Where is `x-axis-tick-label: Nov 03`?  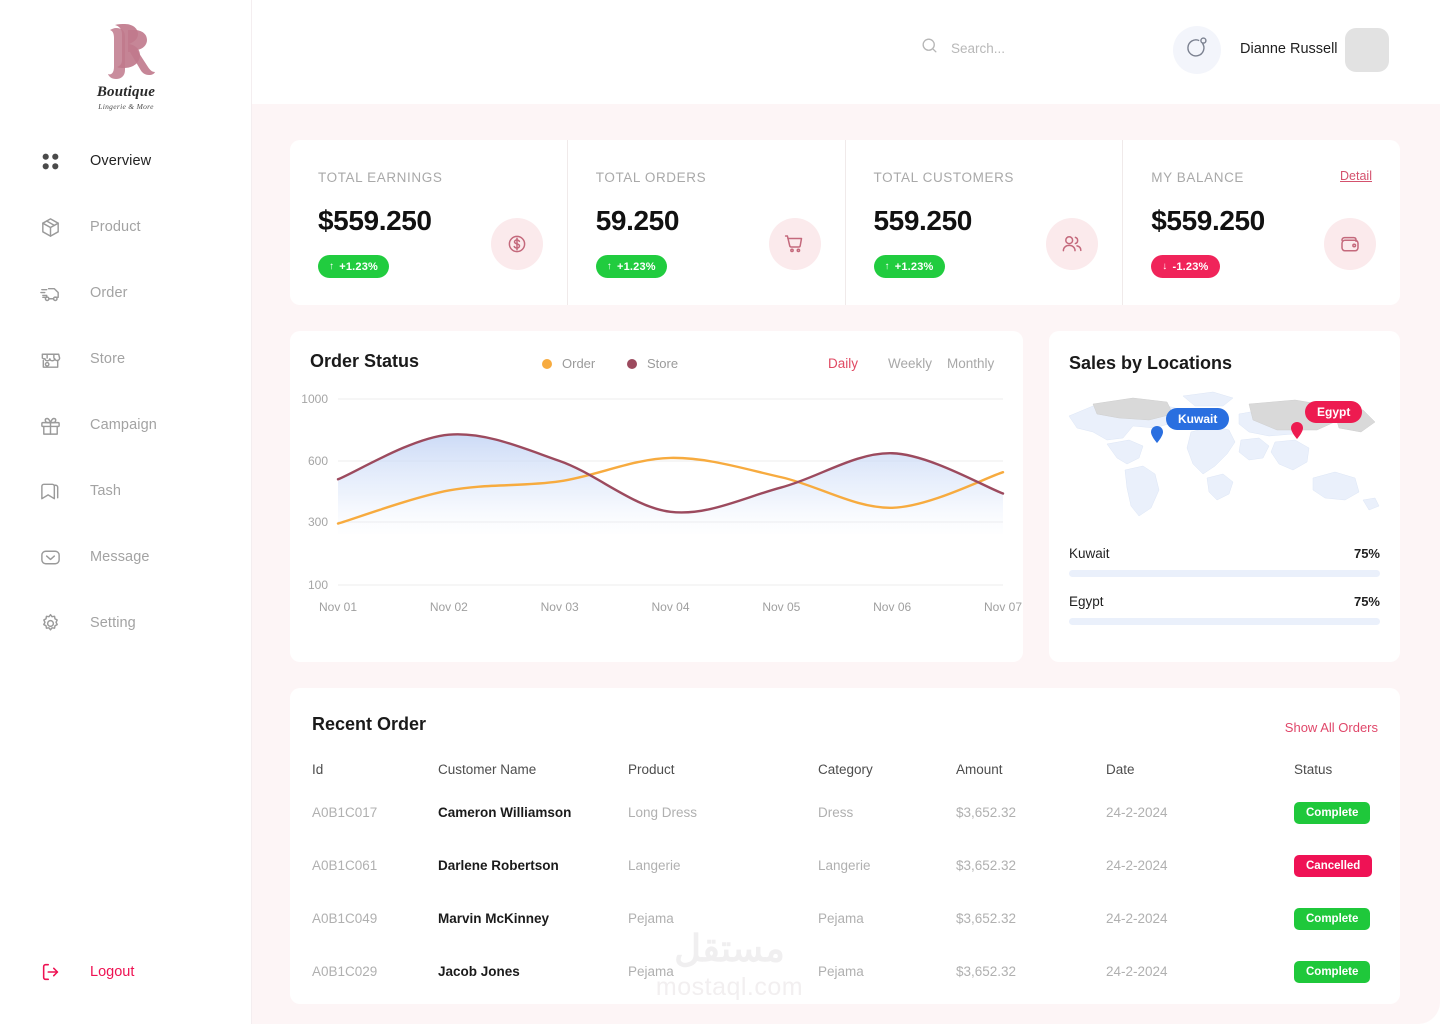 x-axis-tick-label: Nov 03 is located at coordinates (560, 607).